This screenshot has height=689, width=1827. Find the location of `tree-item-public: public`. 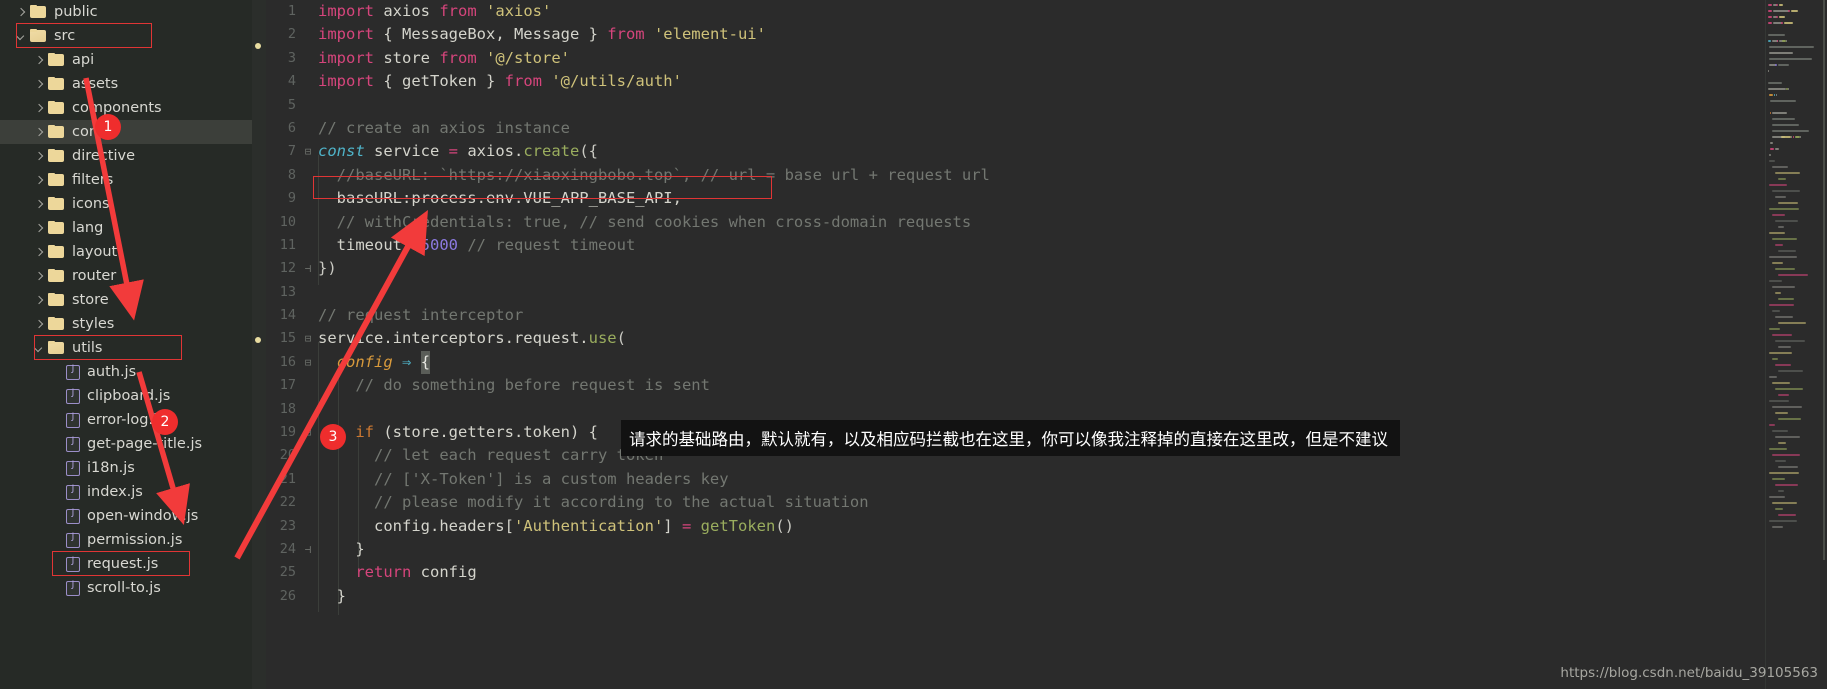

tree-item-public: public is located at coordinates (126, 12).